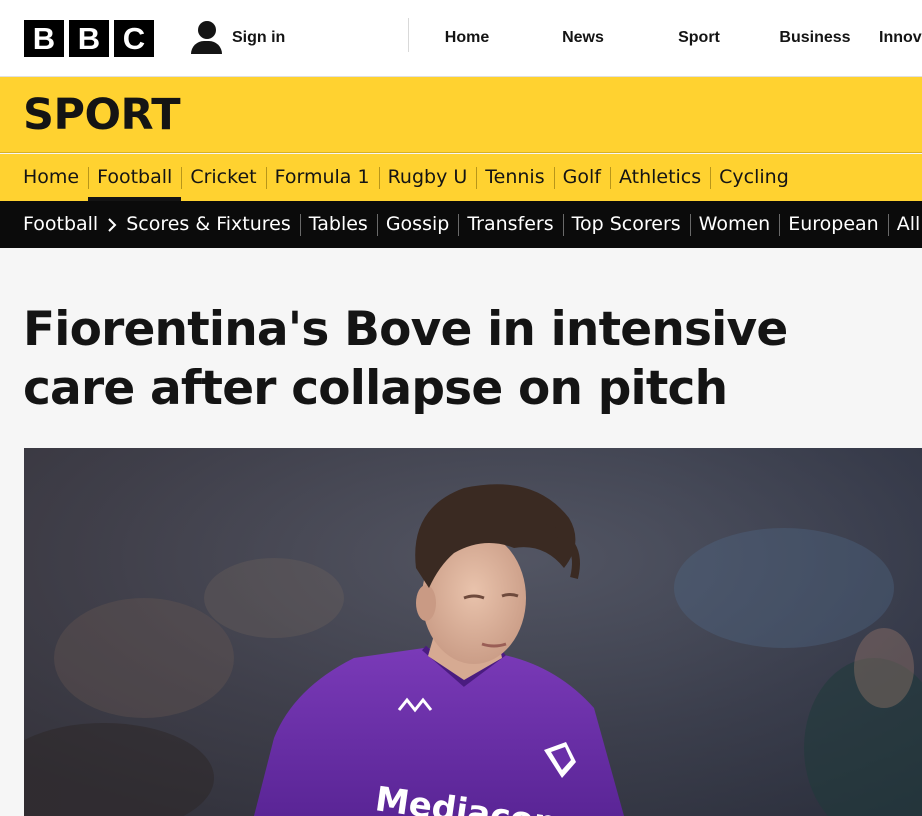 This screenshot has width=922, height=816. What do you see at coordinates (699, 38) in the screenshot?
I see `global-nav-sport: Sport` at bounding box center [699, 38].